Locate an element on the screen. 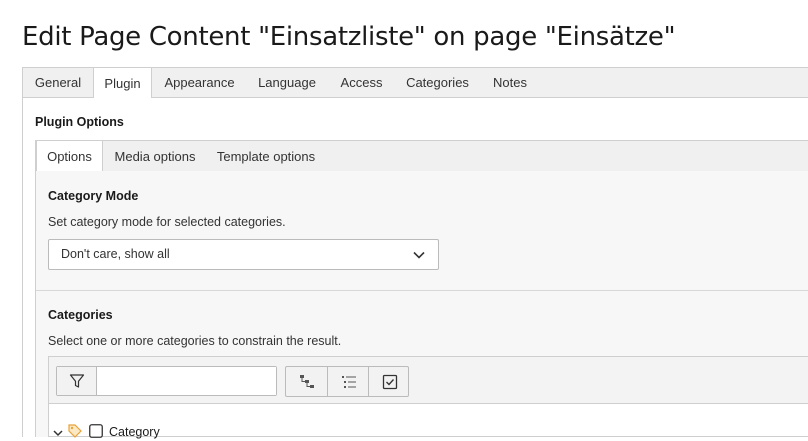 This screenshot has width=808, height=441. collapse-tree-button is located at coordinates (306, 381).